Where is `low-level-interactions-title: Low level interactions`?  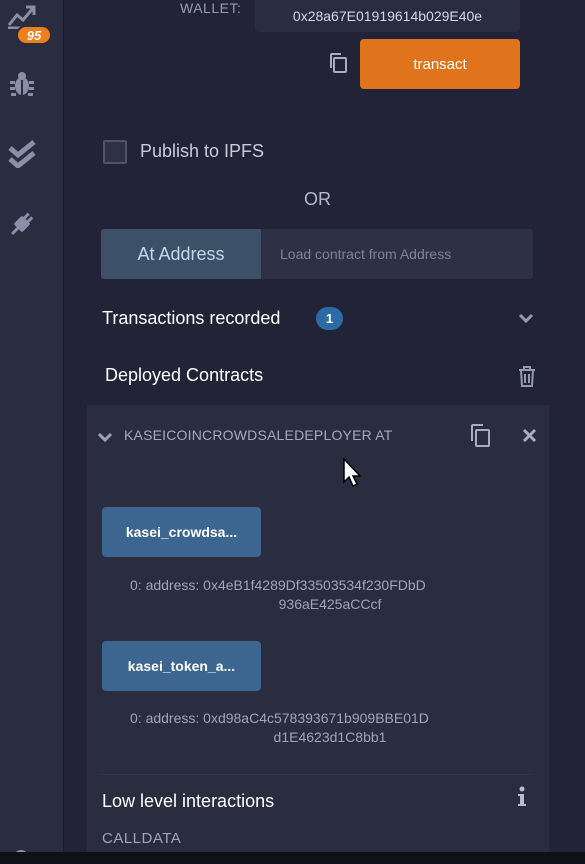
low-level-interactions-title: Low level interactions is located at coordinates (188, 801).